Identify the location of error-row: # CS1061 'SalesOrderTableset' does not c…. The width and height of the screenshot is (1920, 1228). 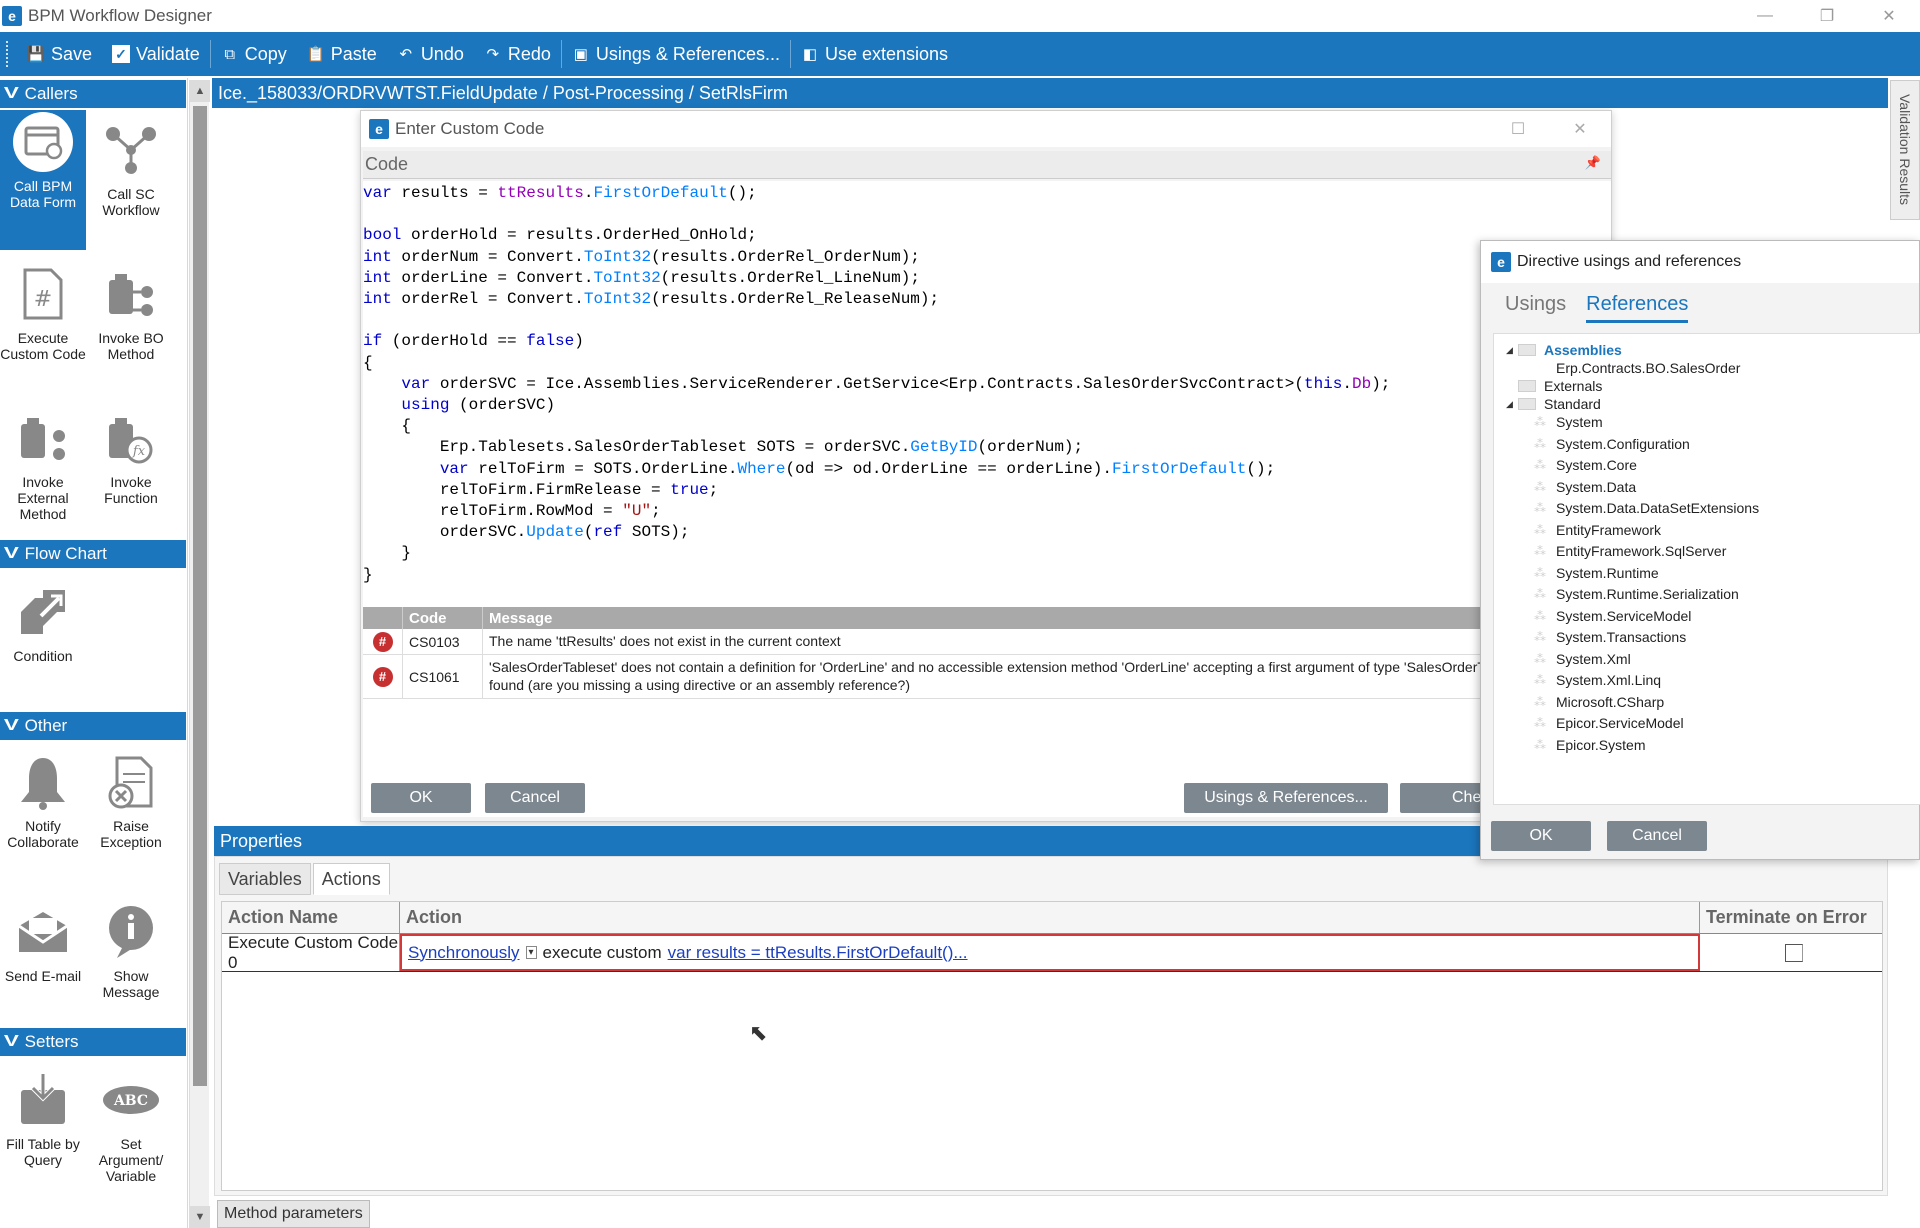
(987, 677).